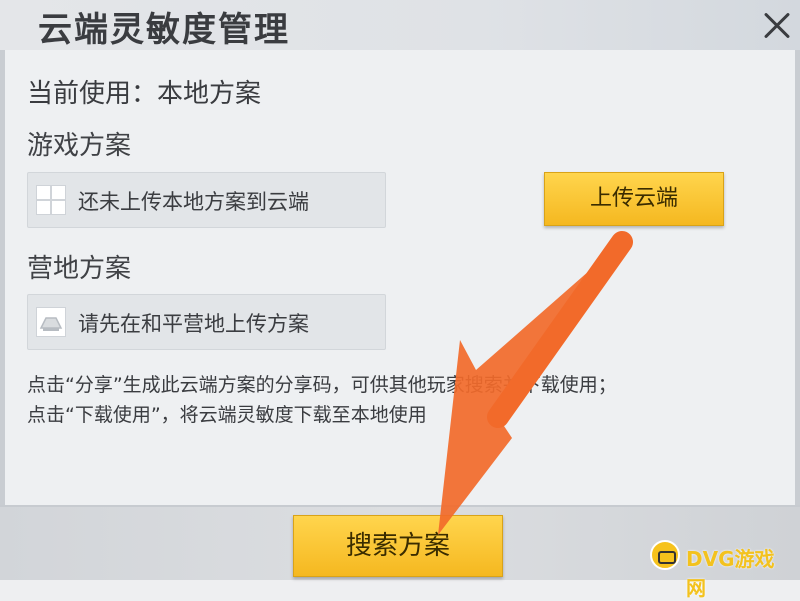 This screenshot has height=601, width=800. Describe the element at coordinates (51, 200) in the screenshot. I see `grid-icon` at that location.